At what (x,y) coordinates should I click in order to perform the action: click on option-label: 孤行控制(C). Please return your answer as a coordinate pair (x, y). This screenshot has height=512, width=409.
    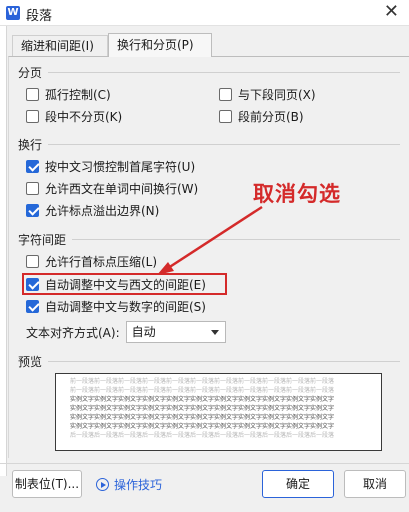
    Looking at the image, I should click on (78, 94).